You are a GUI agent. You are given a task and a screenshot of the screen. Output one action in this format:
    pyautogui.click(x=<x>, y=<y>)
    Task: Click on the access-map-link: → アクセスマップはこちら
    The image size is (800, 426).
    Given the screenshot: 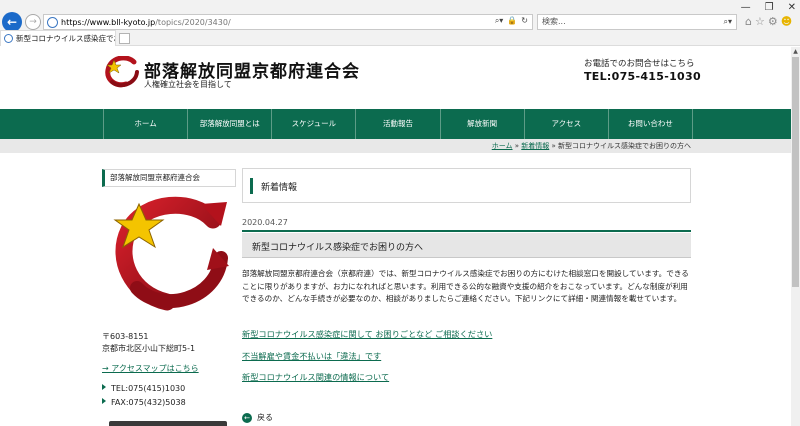 What is the action you would take?
    pyautogui.click(x=150, y=368)
    